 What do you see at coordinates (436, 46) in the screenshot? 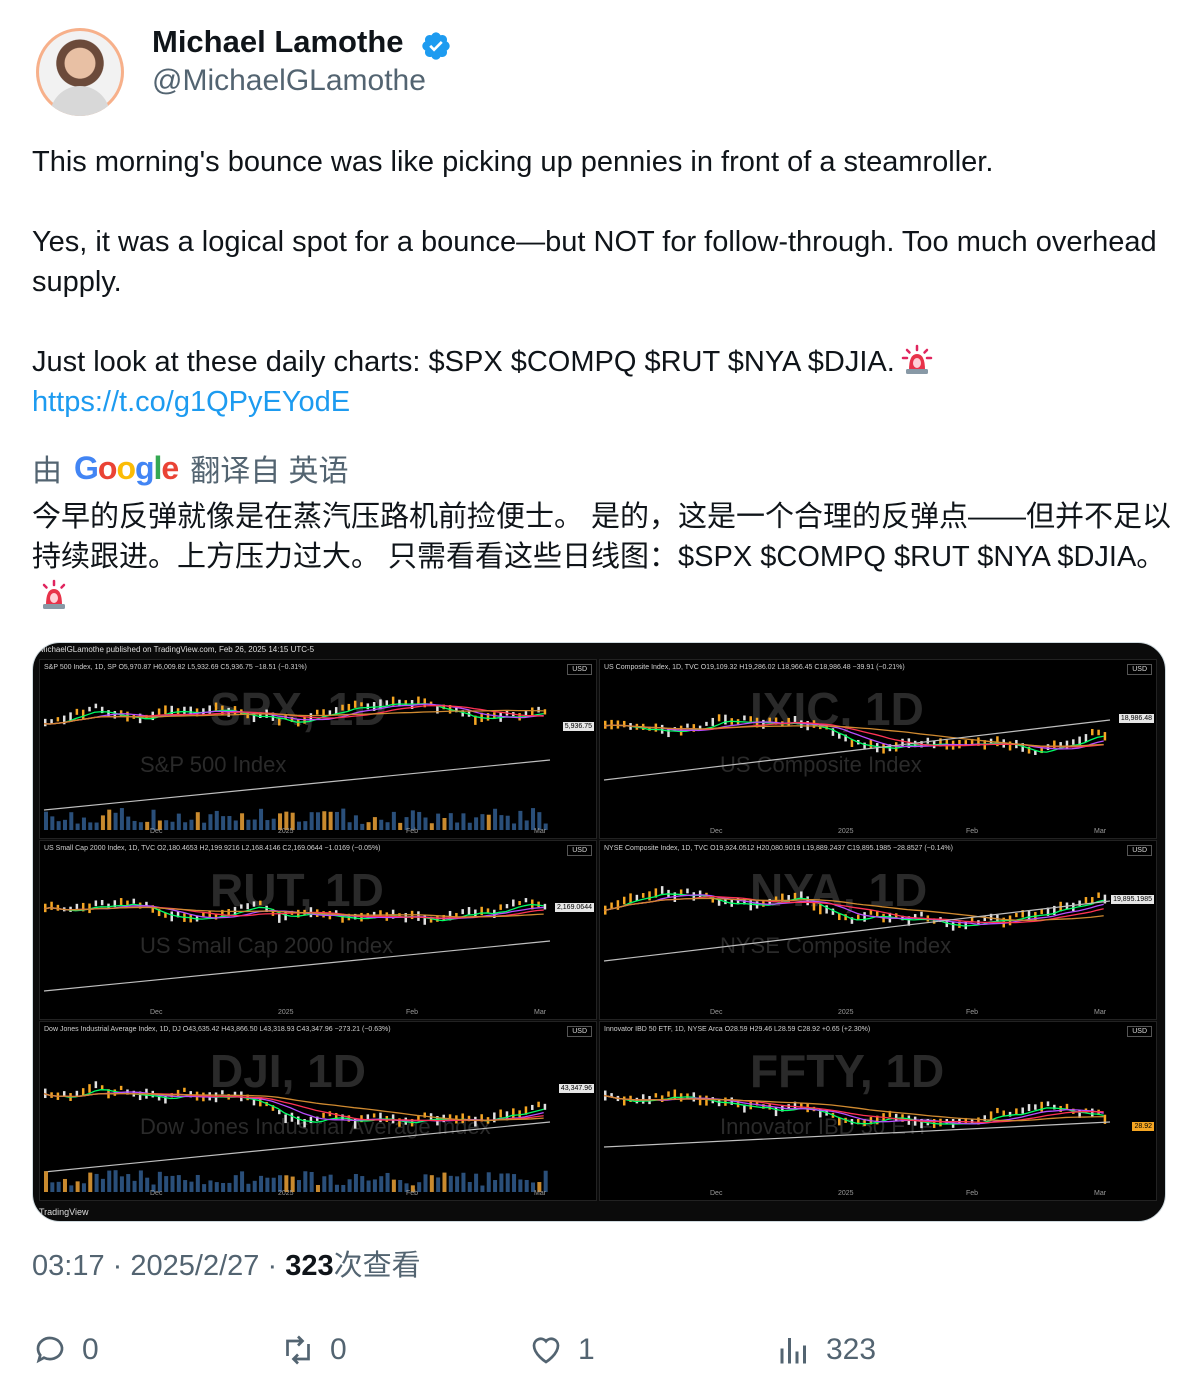
I see `verified-badge-icon` at bounding box center [436, 46].